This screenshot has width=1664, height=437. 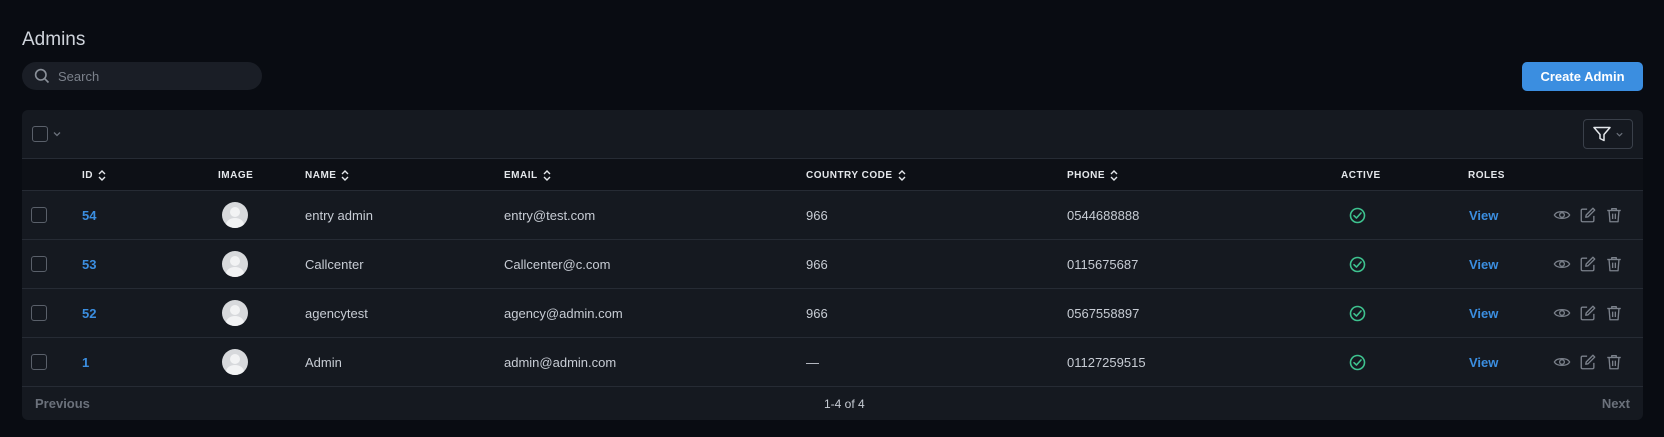 I want to click on column-header-name: NAME, so click(x=327, y=175).